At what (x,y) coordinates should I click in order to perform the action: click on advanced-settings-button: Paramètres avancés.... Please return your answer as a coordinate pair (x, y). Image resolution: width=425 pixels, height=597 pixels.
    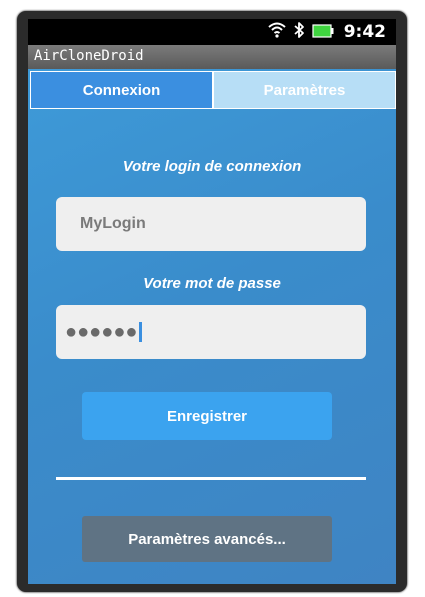
    Looking at the image, I should click on (207, 539).